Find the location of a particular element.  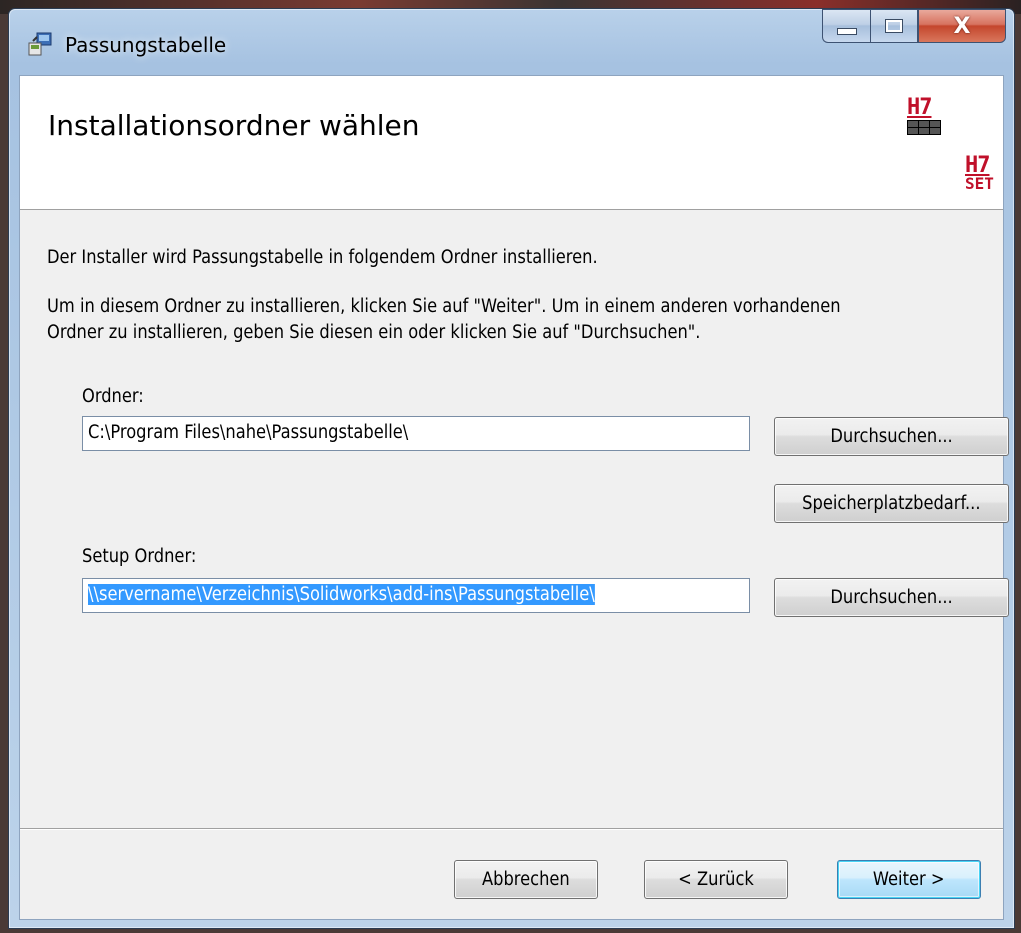

header-banner: Installationsordner wählen H7 H7 SET is located at coordinates (511, 143).